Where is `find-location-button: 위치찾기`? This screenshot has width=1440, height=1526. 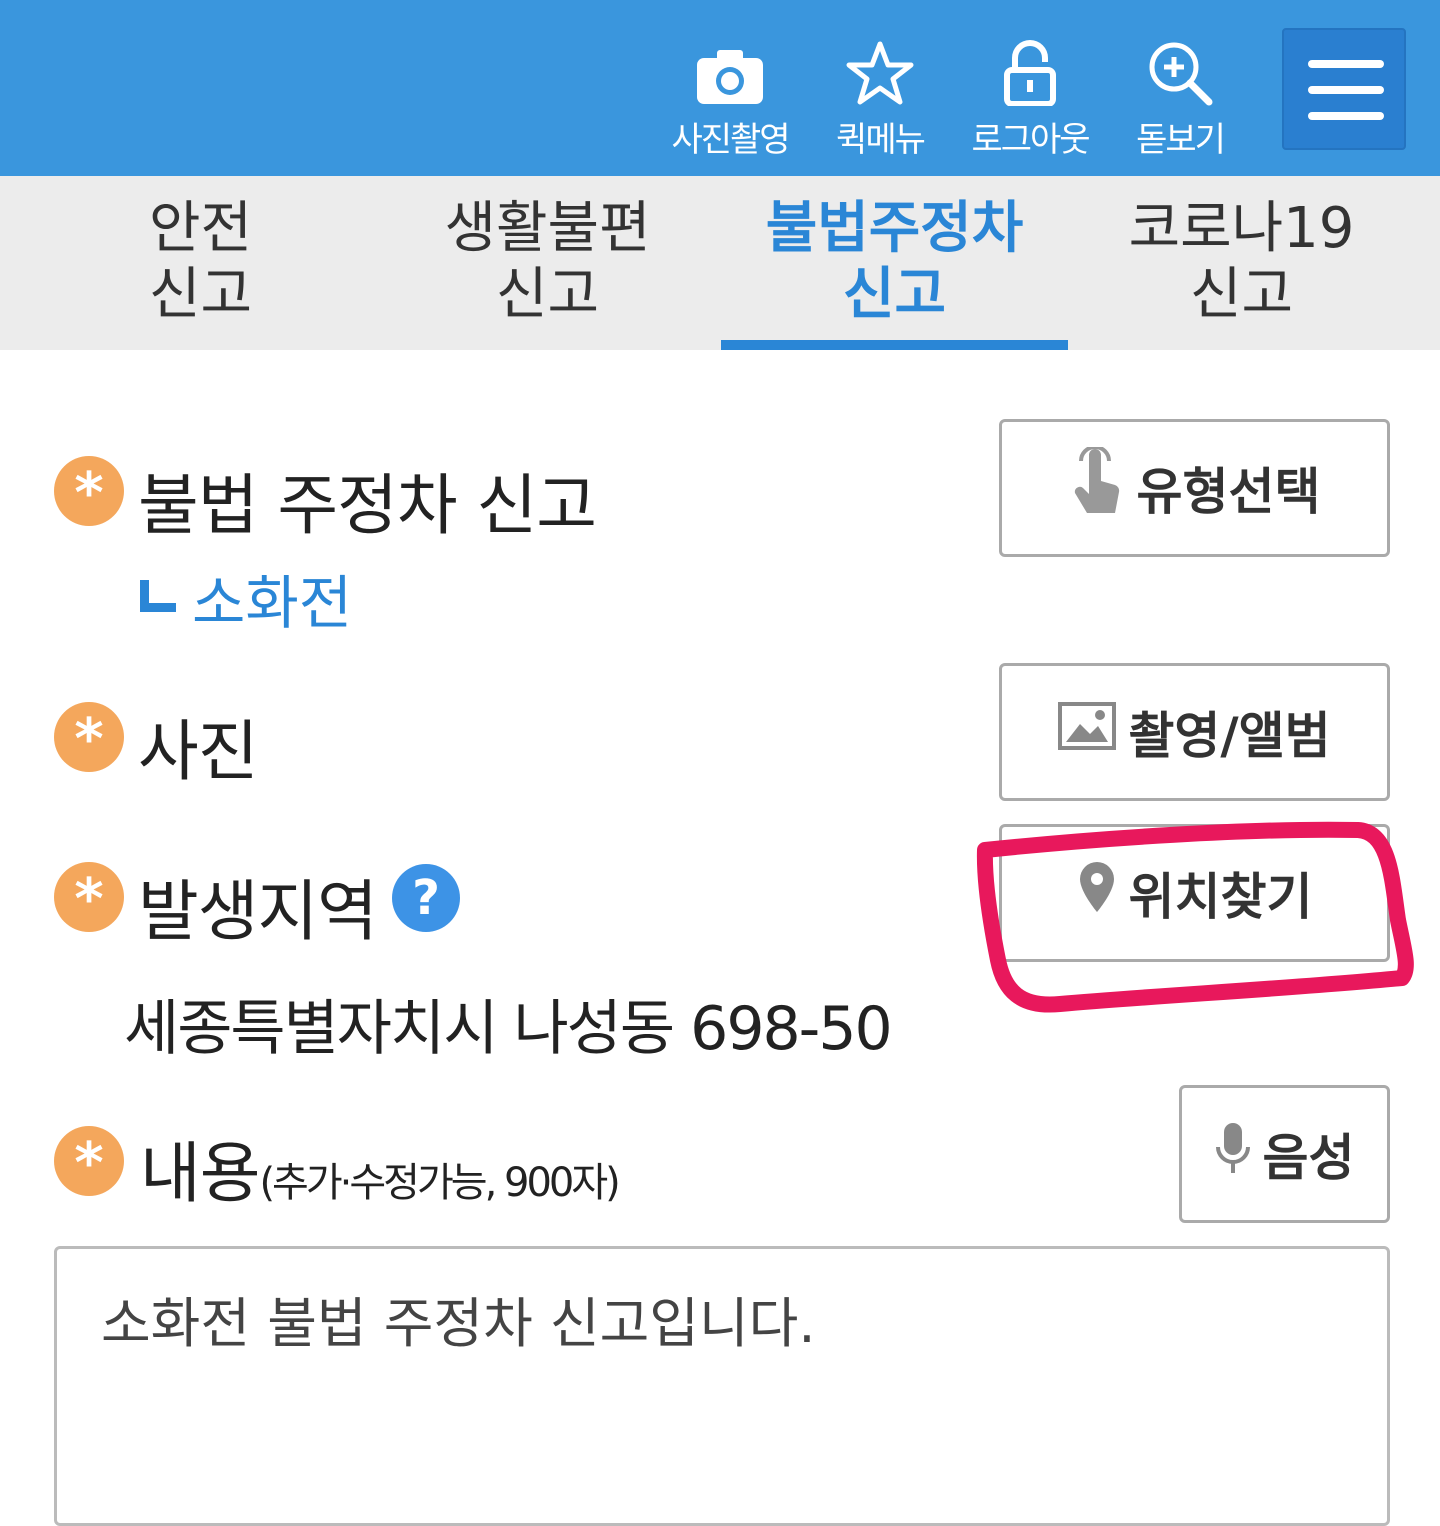 find-location-button: 위치찾기 is located at coordinates (1194, 893).